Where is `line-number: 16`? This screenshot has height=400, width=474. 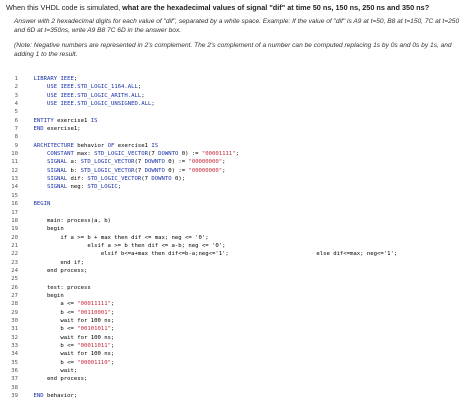 line-number: 16 is located at coordinates (14, 204).